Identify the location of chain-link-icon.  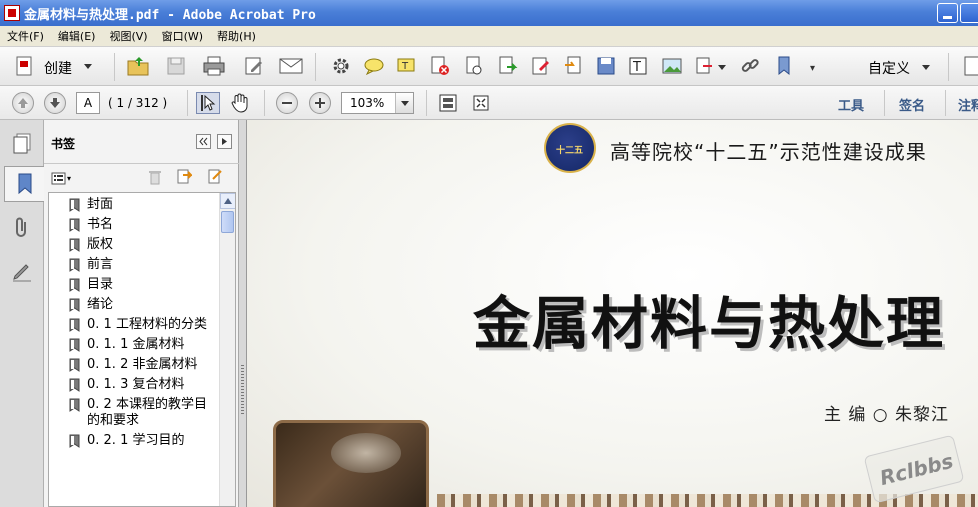
(750, 66).